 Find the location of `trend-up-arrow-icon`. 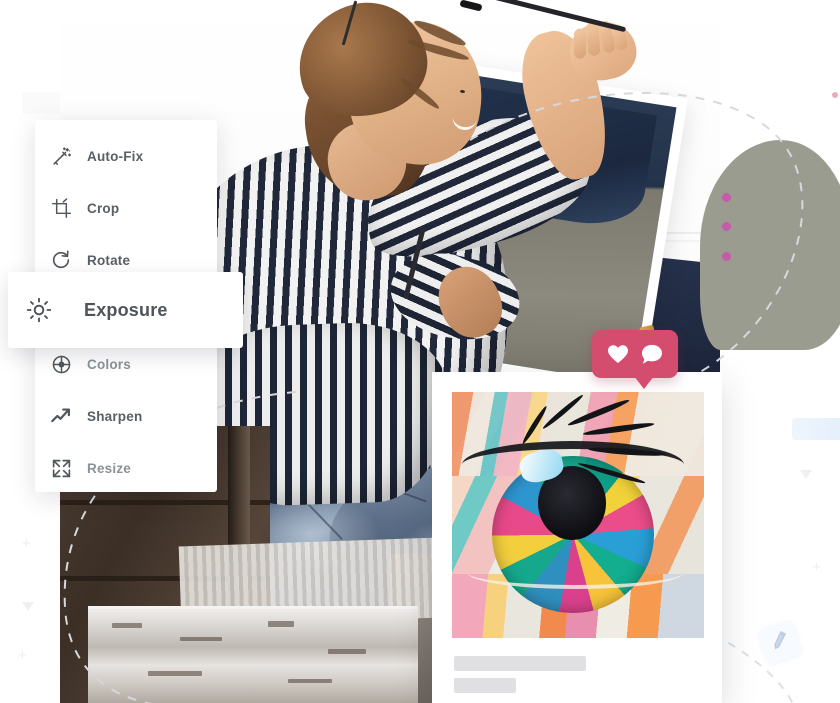

trend-up-arrow-icon is located at coordinates (61, 416).